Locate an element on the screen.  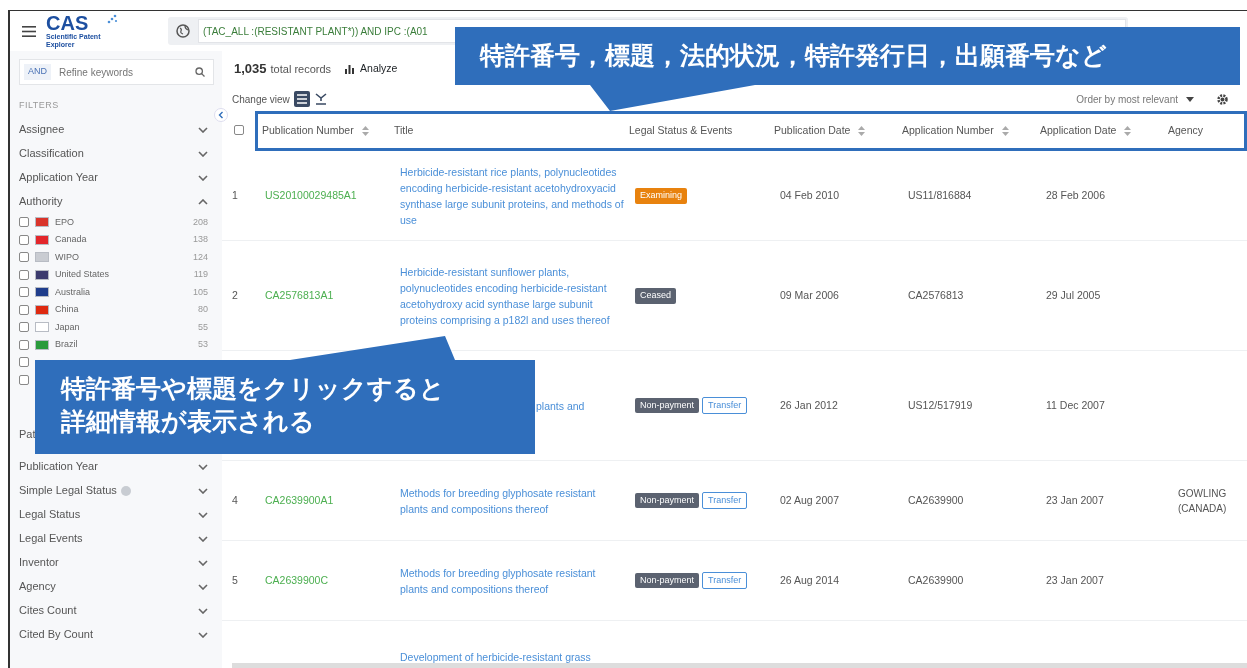
publication-date: 04 Feb 2010 is located at coordinates (809, 194).